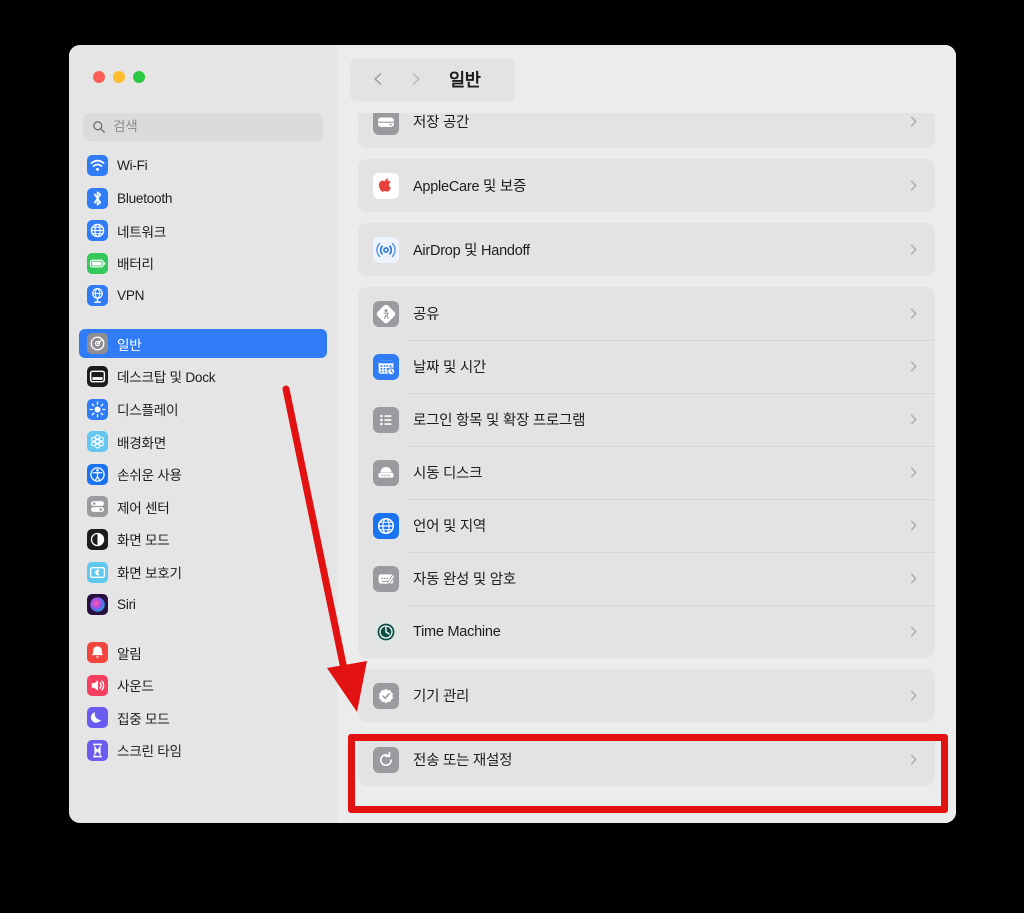 The image size is (1024, 913). I want to click on storage-icon, so click(386, 124).